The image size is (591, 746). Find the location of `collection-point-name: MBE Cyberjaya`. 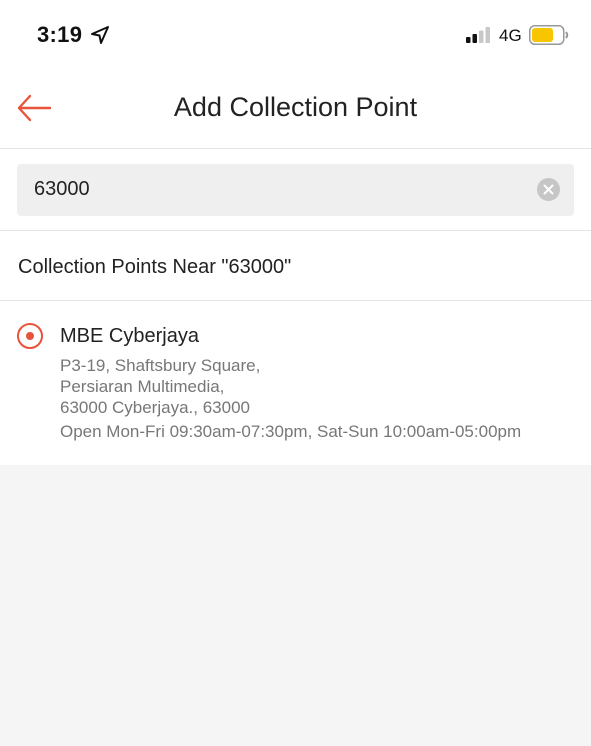

collection-point-name: MBE Cyberjaya is located at coordinates (129, 336).